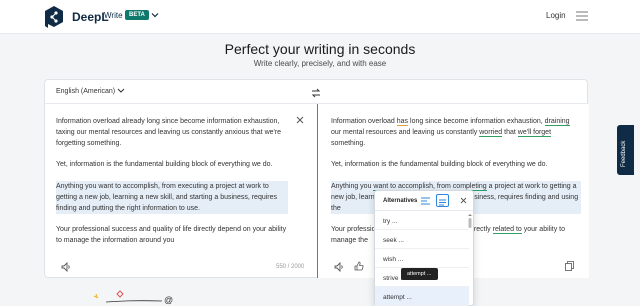 The width and height of the screenshot is (640, 306). I want to click on suggestion-word: related to, so click(507, 230).